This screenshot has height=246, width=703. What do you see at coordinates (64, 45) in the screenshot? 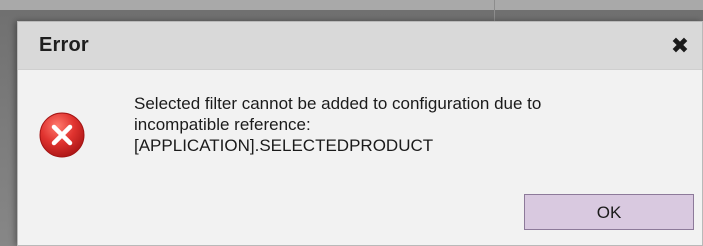
I see `dialog-title: Error` at bounding box center [64, 45].